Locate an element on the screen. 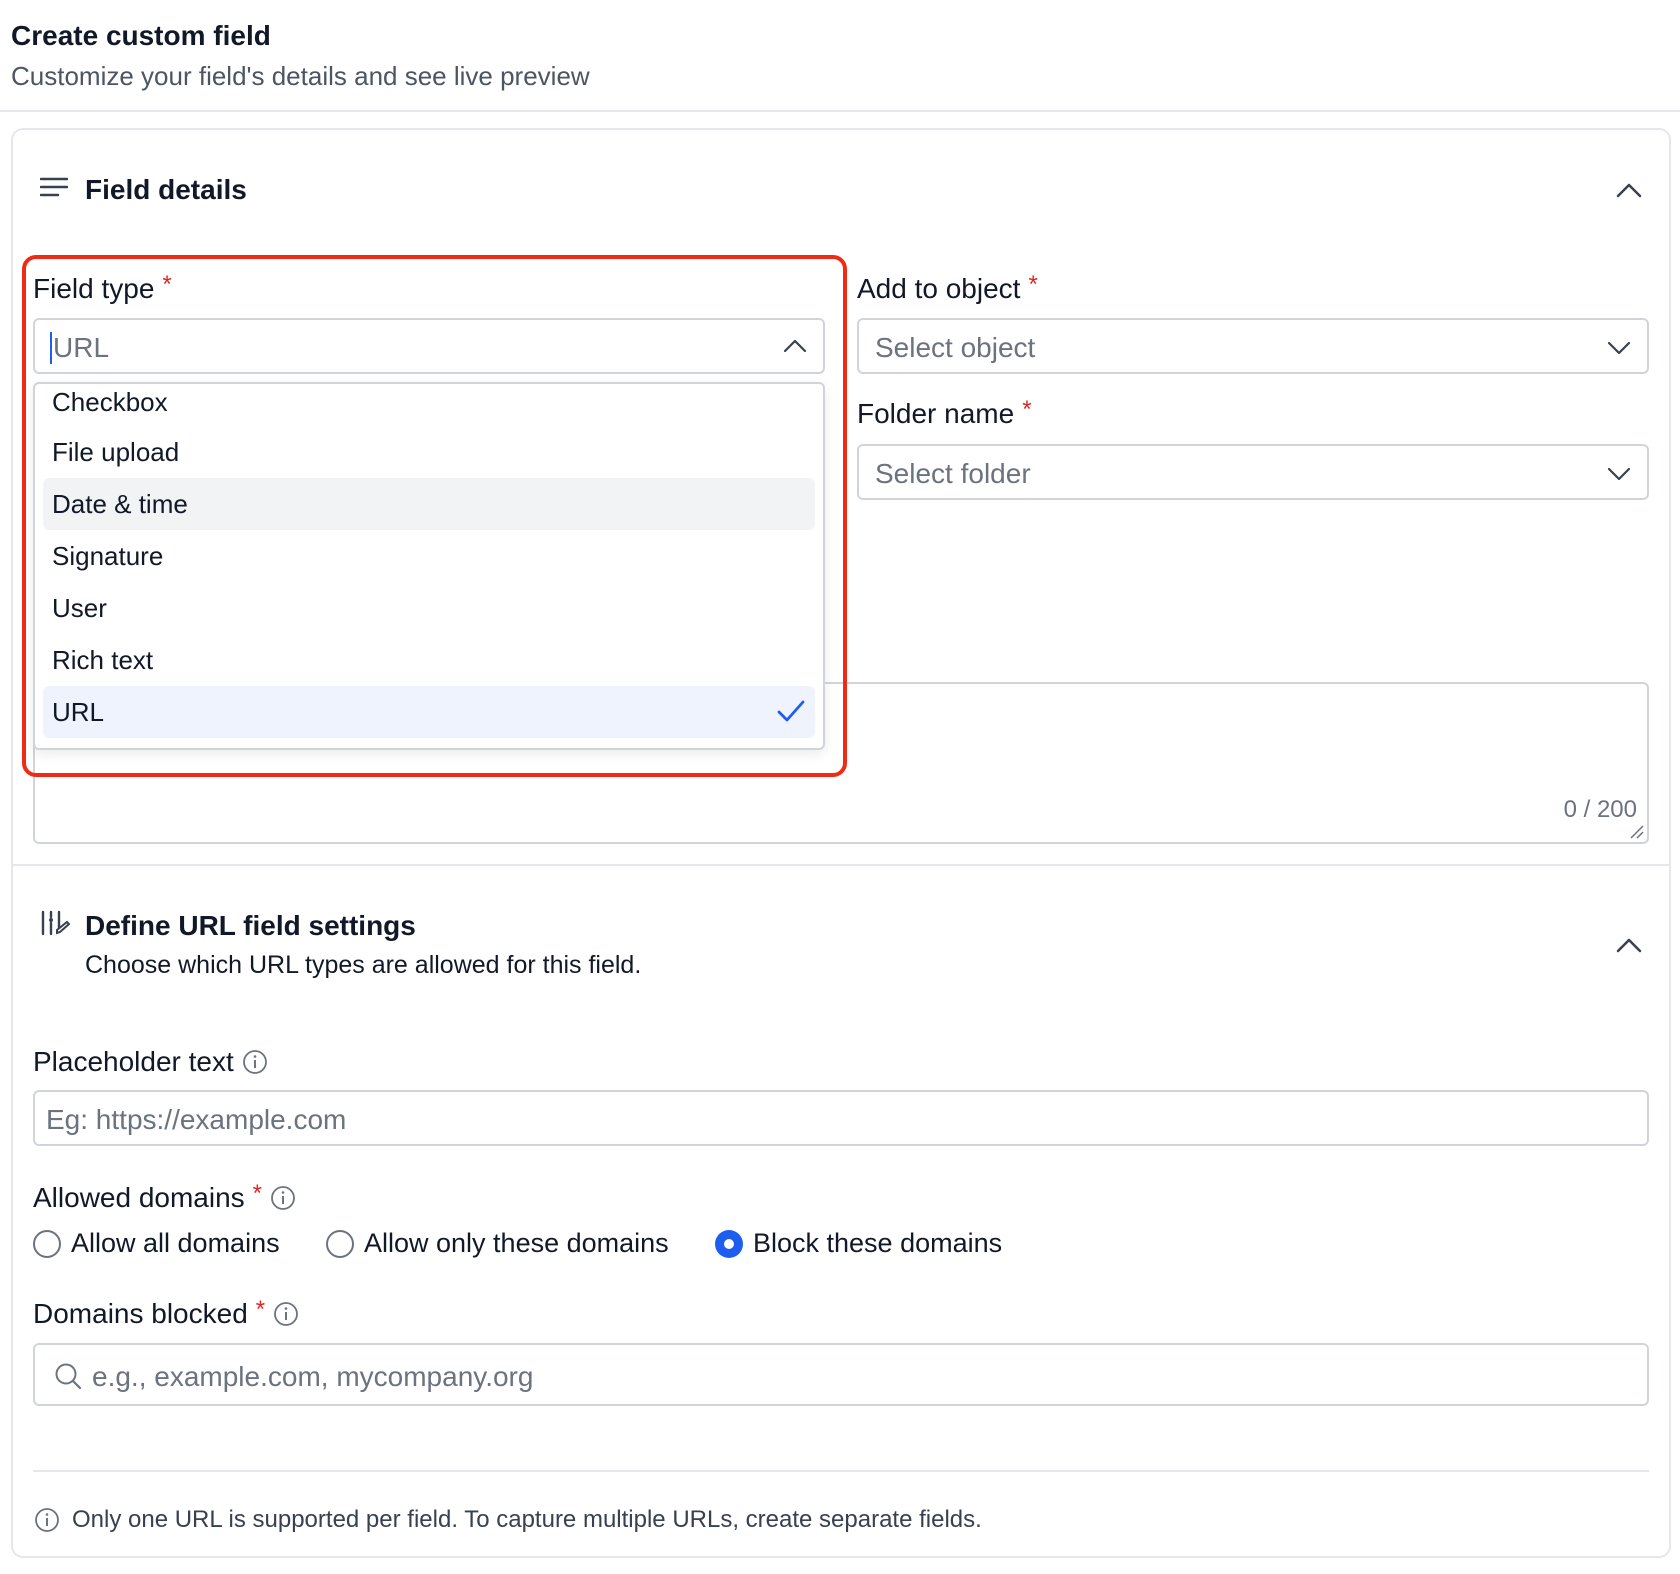  option-signature: Signature is located at coordinates (429, 556).